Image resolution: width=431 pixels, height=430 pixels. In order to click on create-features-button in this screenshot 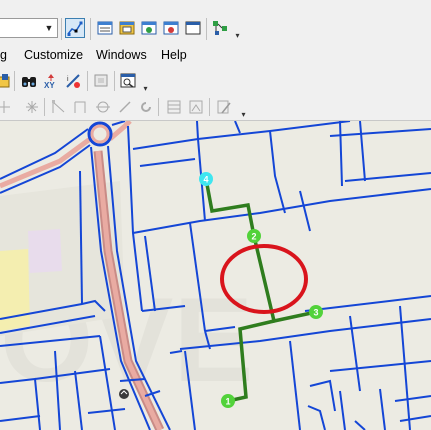, I will do `click(149, 28)`.